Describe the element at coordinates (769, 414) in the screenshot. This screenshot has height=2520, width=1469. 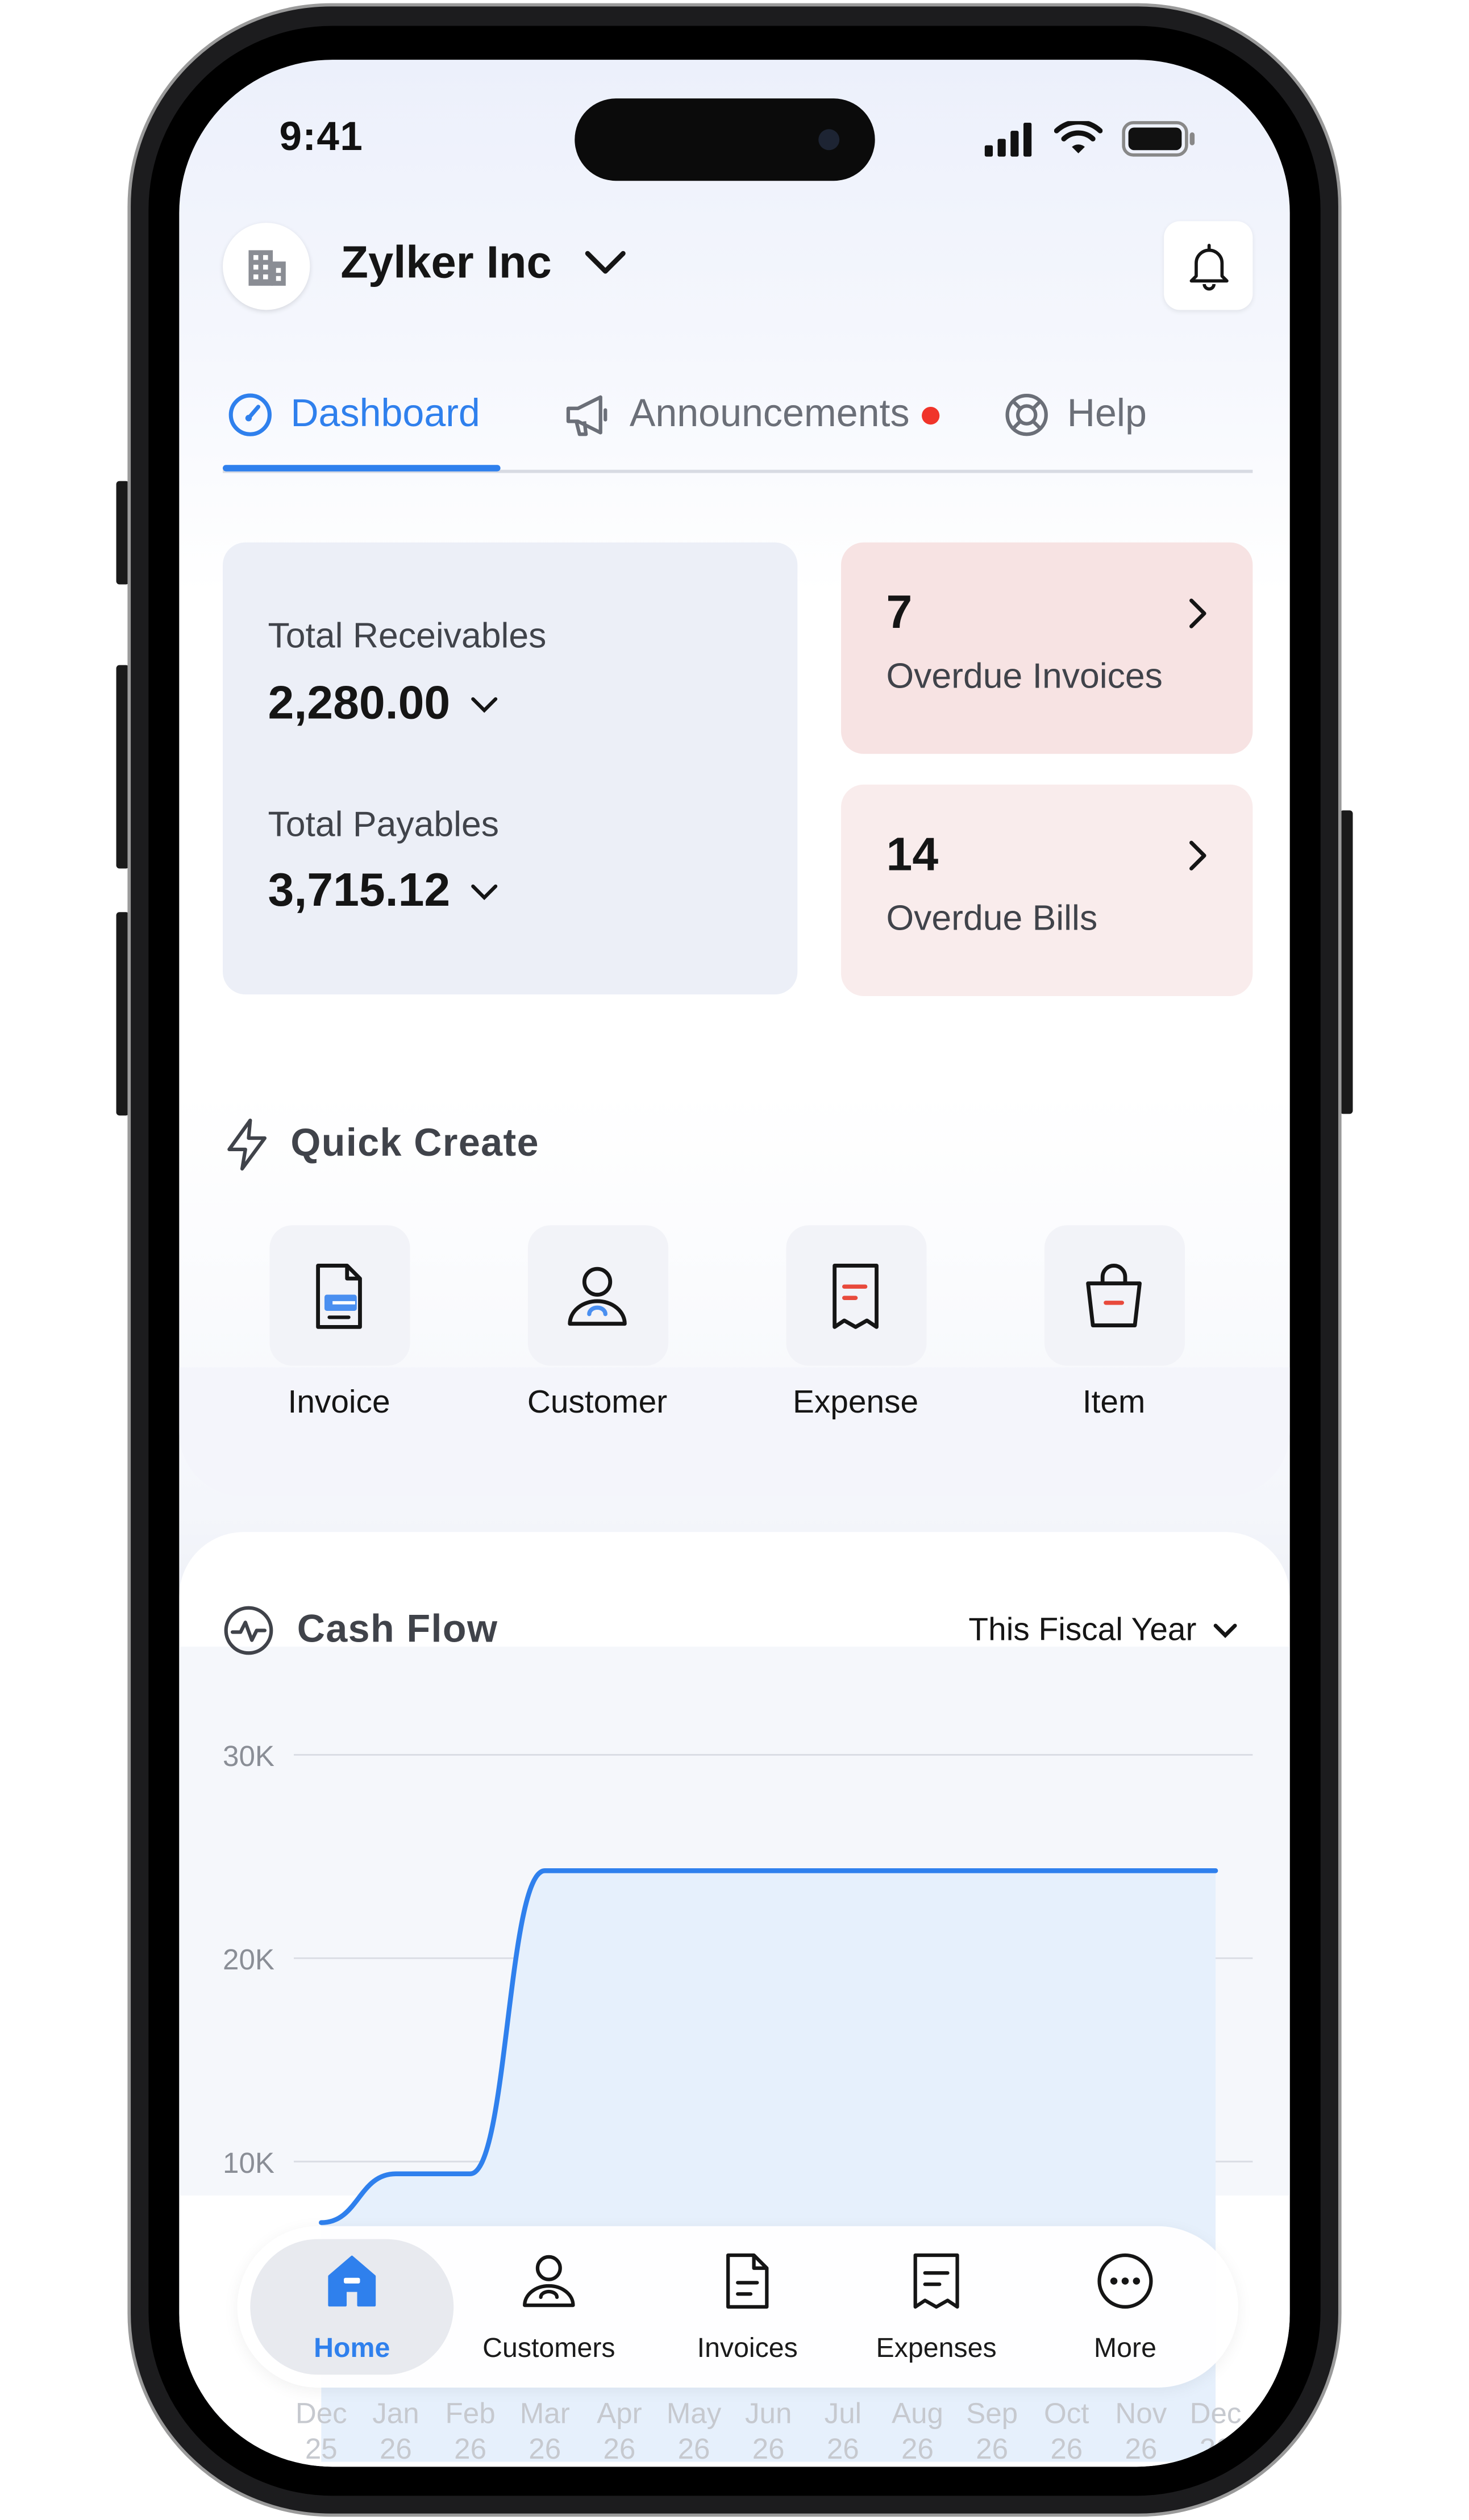
I see `tab-label: Announcements` at that location.